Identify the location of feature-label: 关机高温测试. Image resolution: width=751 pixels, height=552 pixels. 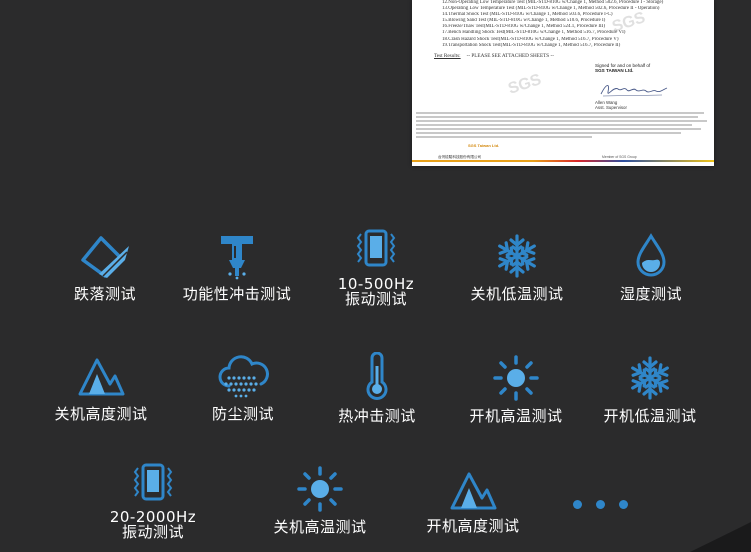
(320, 527).